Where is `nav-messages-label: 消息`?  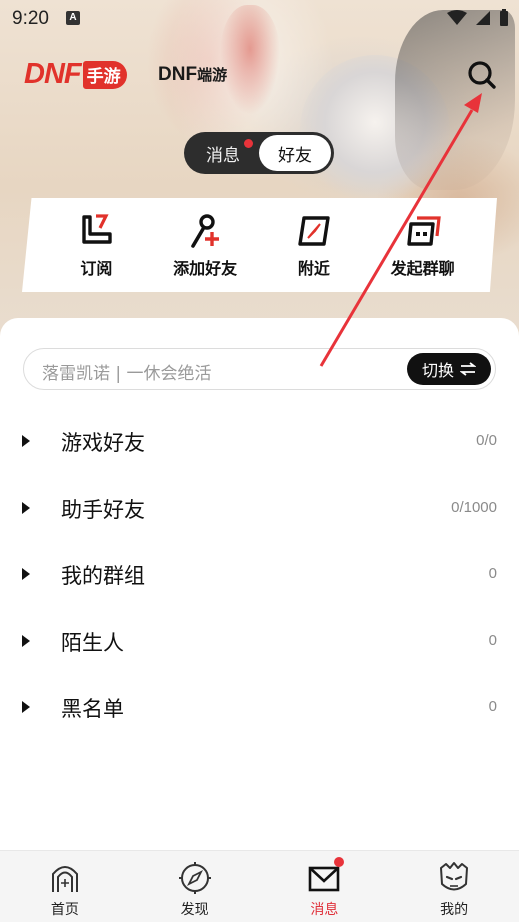
nav-messages-label: 消息 is located at coordinates (324, 910).